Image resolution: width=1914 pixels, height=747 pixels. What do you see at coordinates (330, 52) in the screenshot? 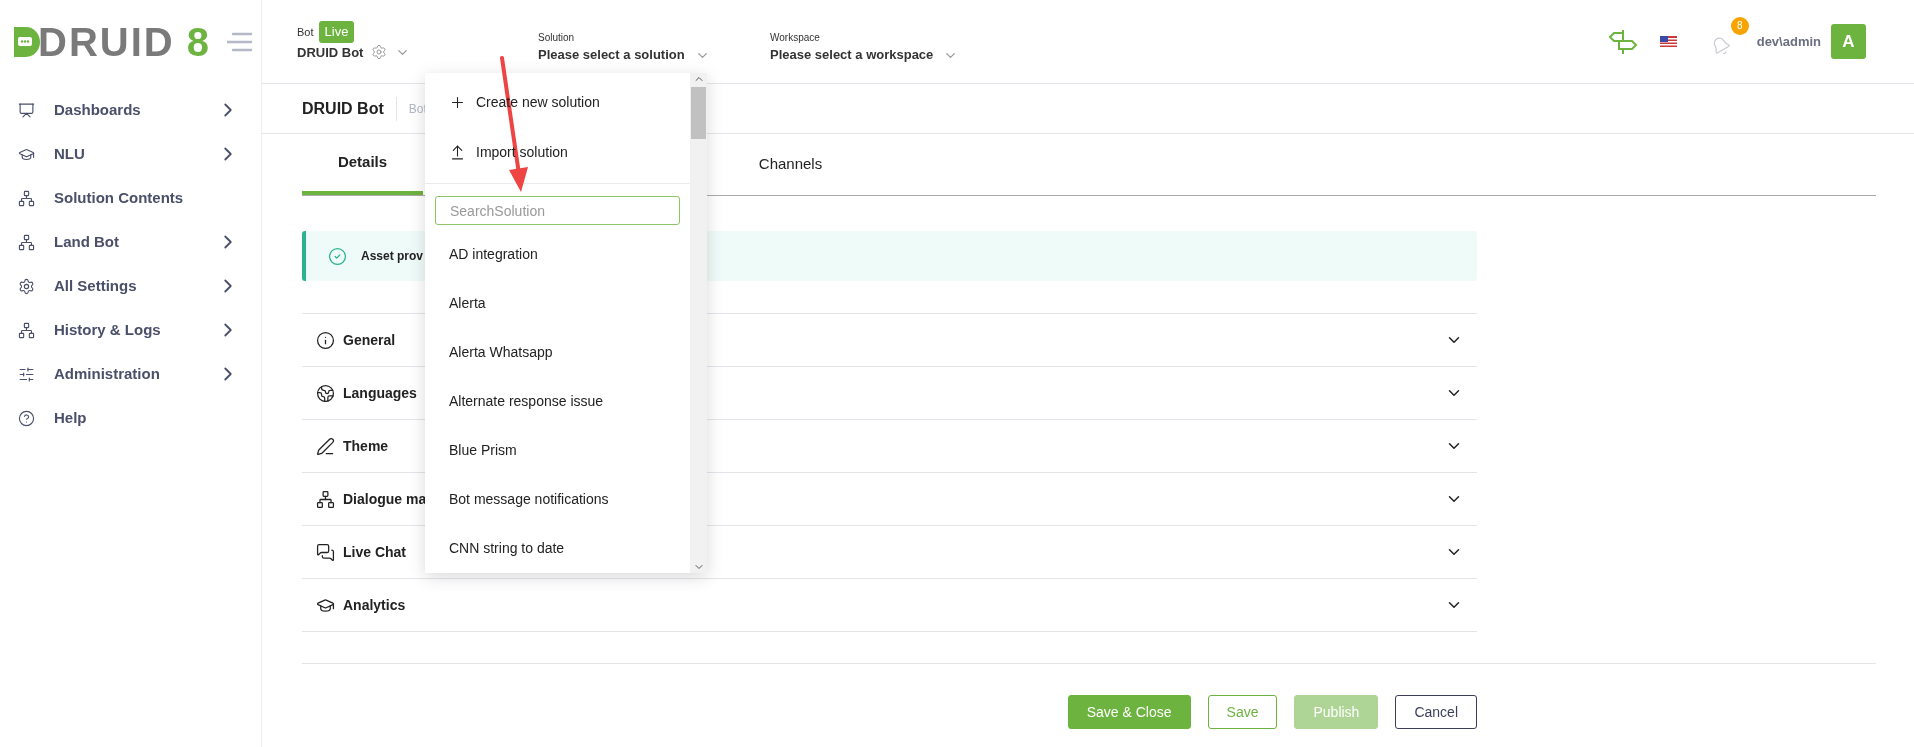
I see `bot-selector: DRUID Bot` at bounding box center [330, 52].